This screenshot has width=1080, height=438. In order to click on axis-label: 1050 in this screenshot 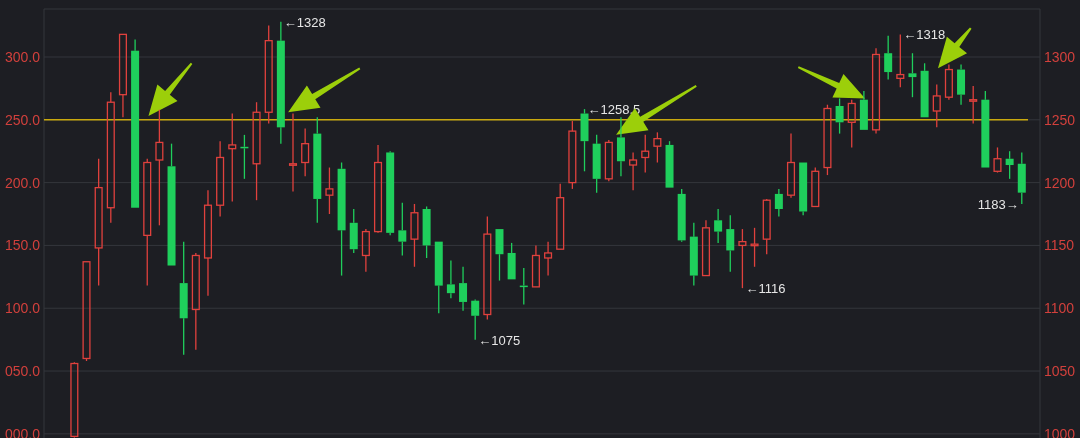, I will do `click(1060, 371)`.